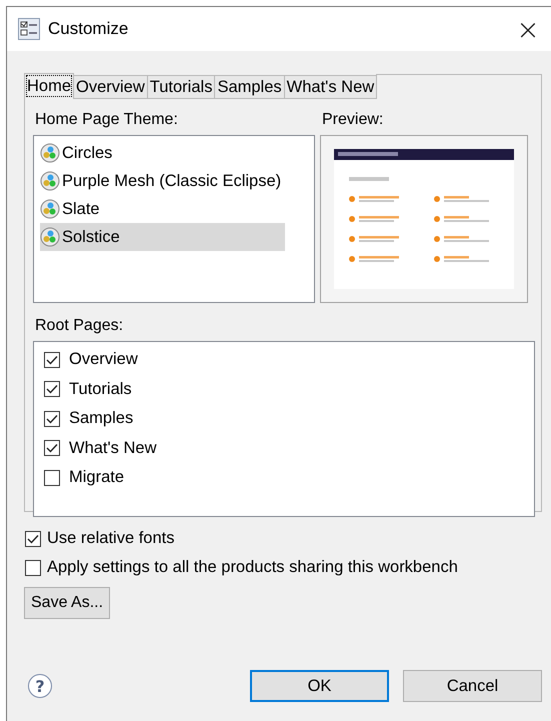 The image size is (551, 721). Describe the element at coordinates (472, 686) in the screenshot. I see `cancel-button: Cancel` at that location.